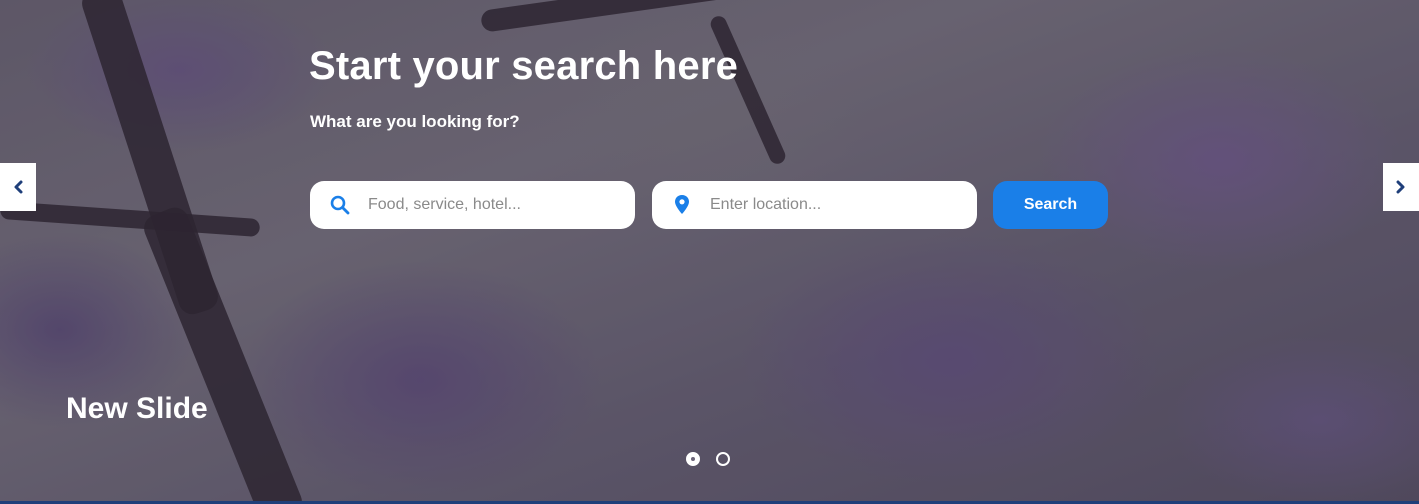 This screenshot has height=504, width=1419. I want to click on chevron-left-icon, so click(18, 187).